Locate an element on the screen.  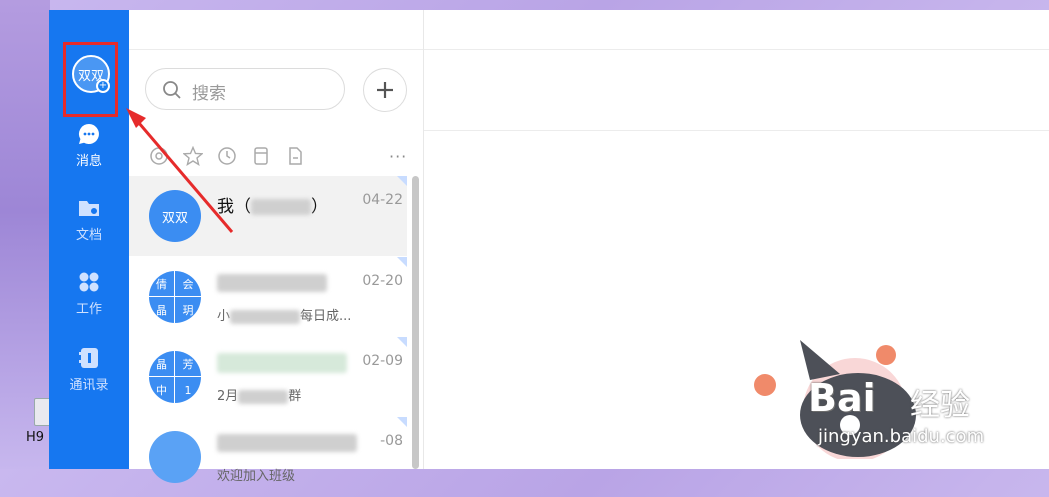
watermark-brand-cn: 经验 is located at coordinates (940, 405).